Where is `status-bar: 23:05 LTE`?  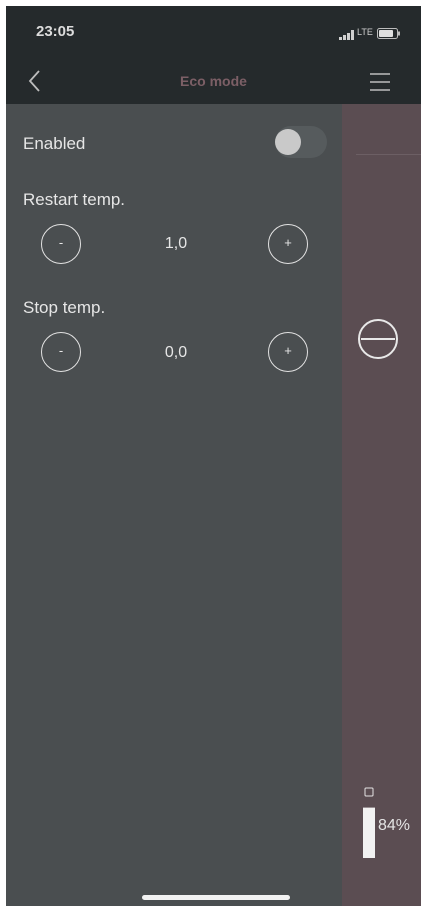
status-bar: 23:05 LTE is located at coordinates (213, 32).